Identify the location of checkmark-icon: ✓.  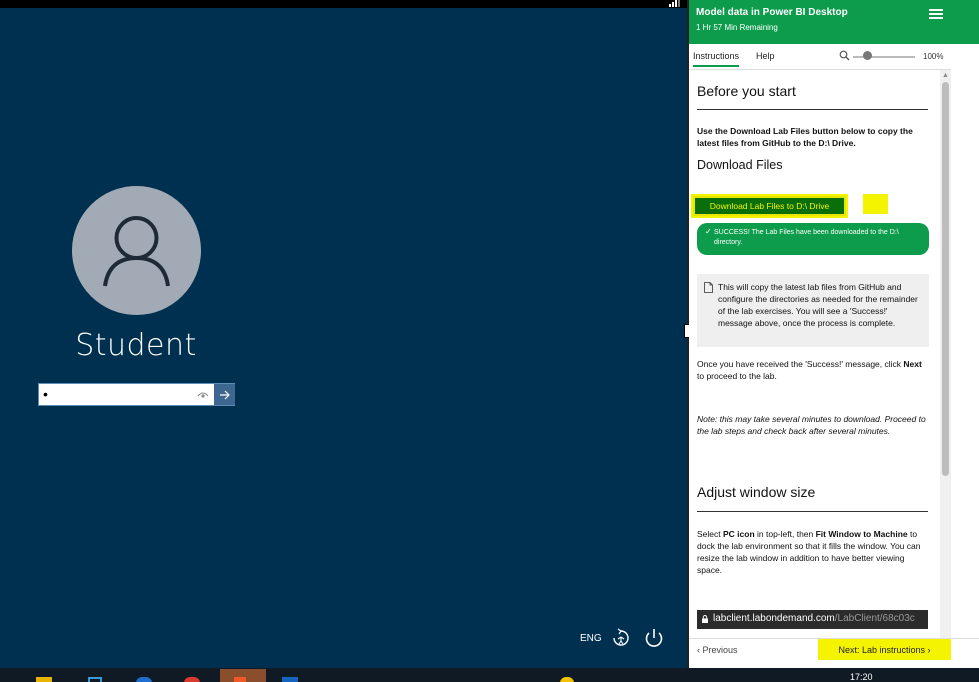
(708, 231).